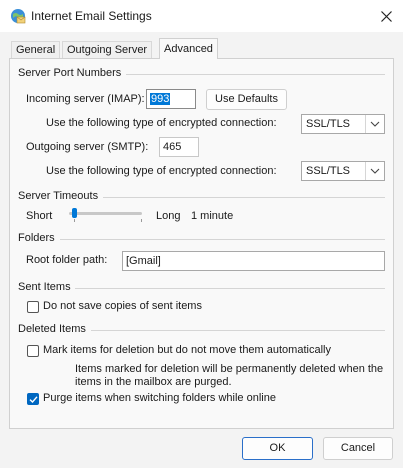  I want to click on incoming-port-field: 993, so click(171, 99).